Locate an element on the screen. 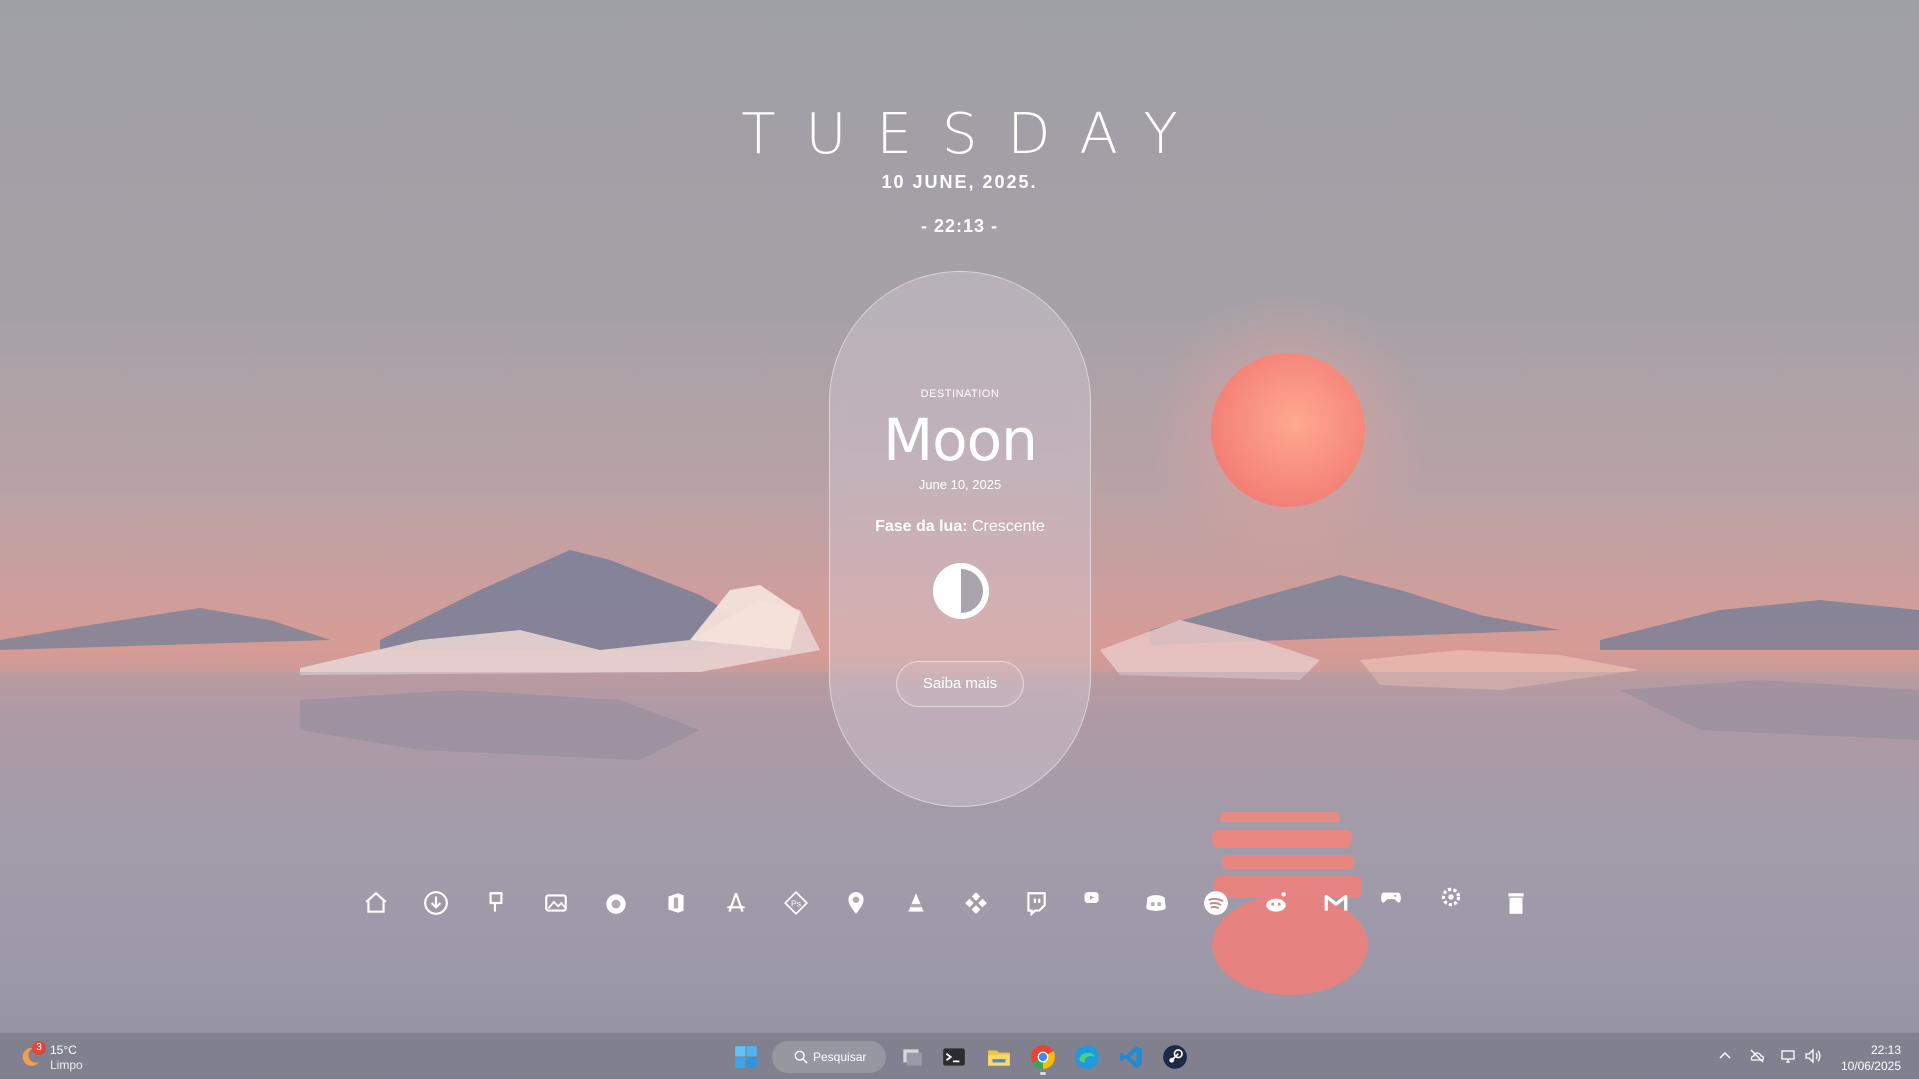  taskbar: 3 15°C Limpo Pesquisar 22:13 10/06/2025 is located at coordinates (959, 1055).